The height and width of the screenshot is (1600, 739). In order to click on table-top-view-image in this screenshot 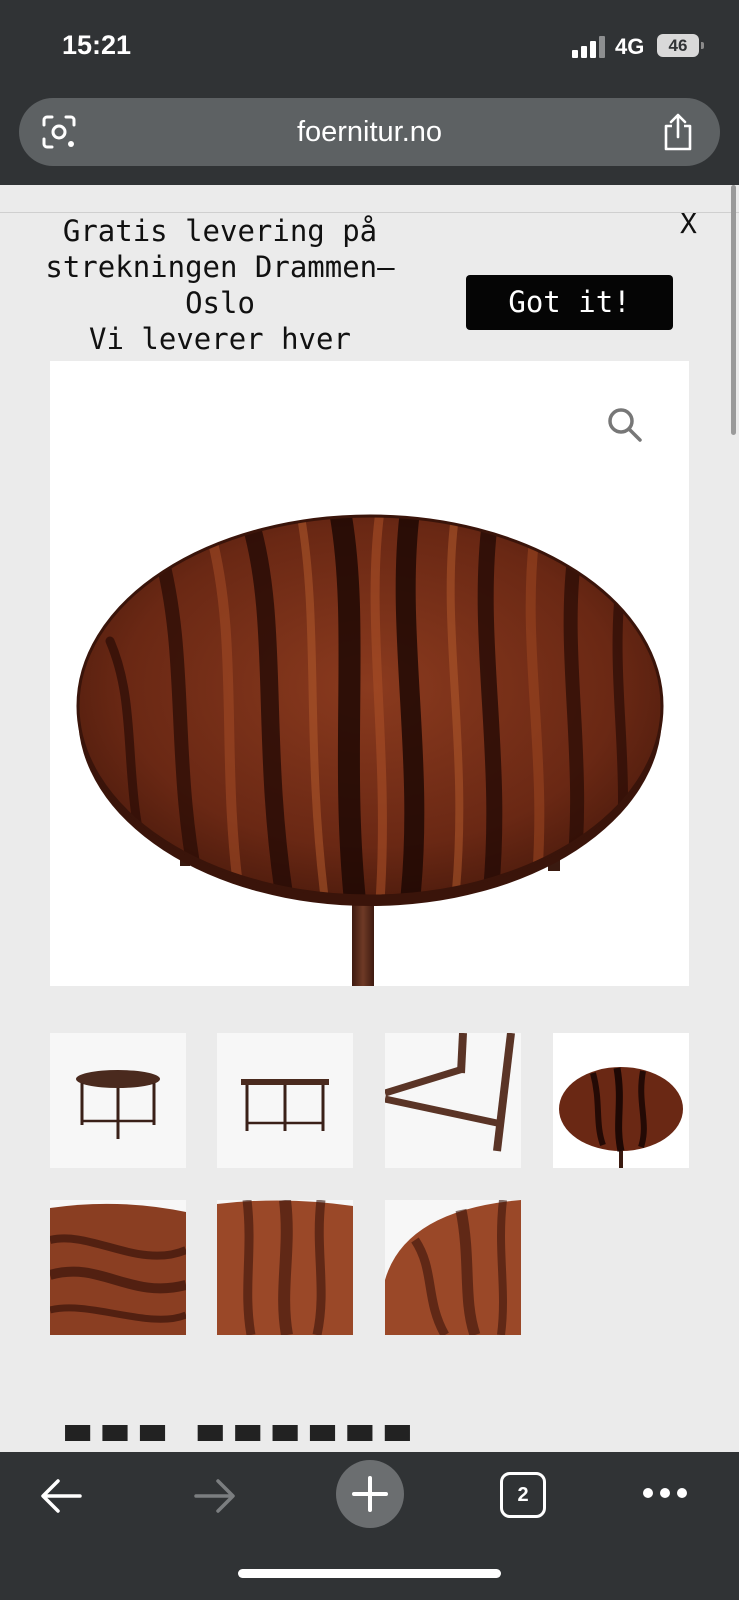, I will do `click(621, 1117)`.